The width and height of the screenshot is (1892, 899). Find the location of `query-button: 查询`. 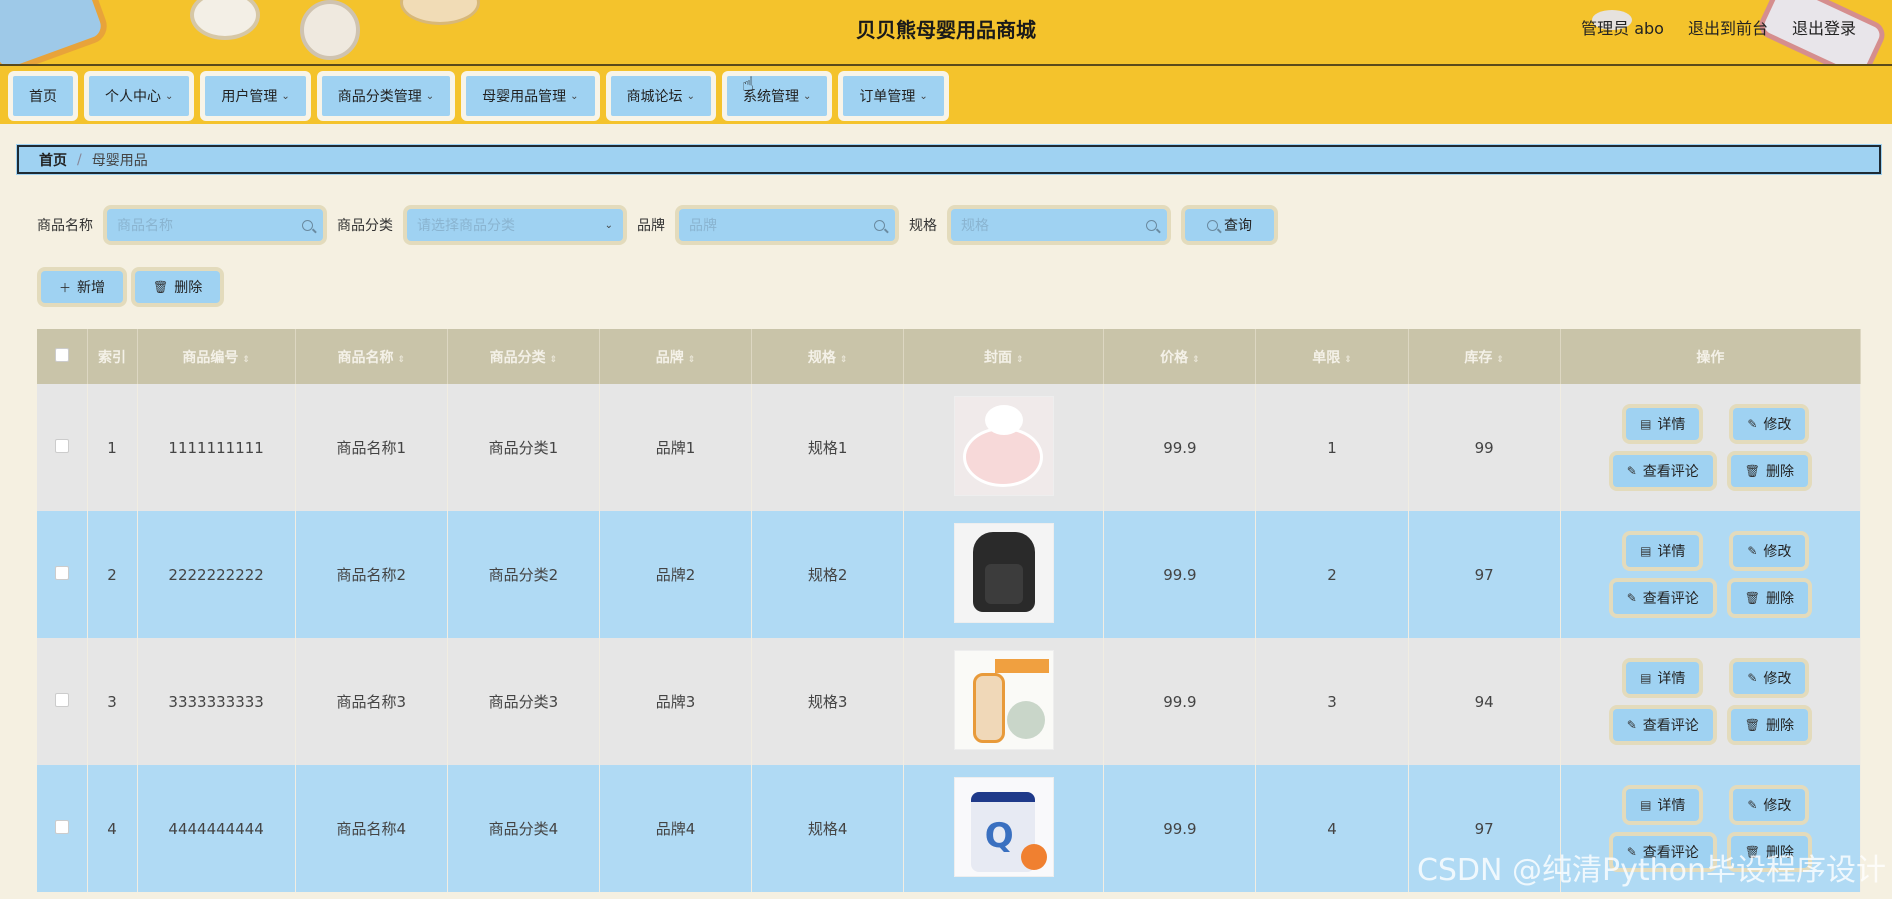

query-button: 查询 is located at coordinates (1229, 225).